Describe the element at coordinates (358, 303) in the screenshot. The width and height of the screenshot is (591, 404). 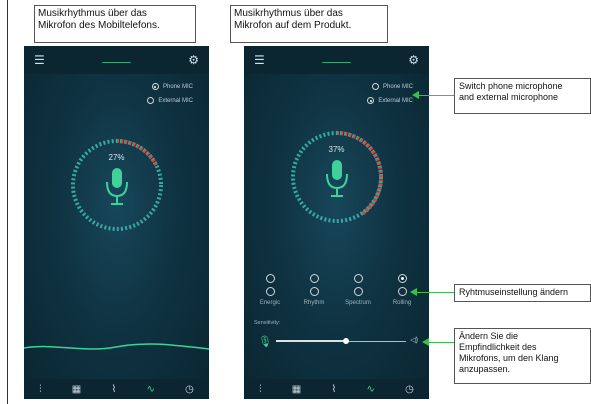
I see `mode-spectrum-label: Spectrum` at that location.